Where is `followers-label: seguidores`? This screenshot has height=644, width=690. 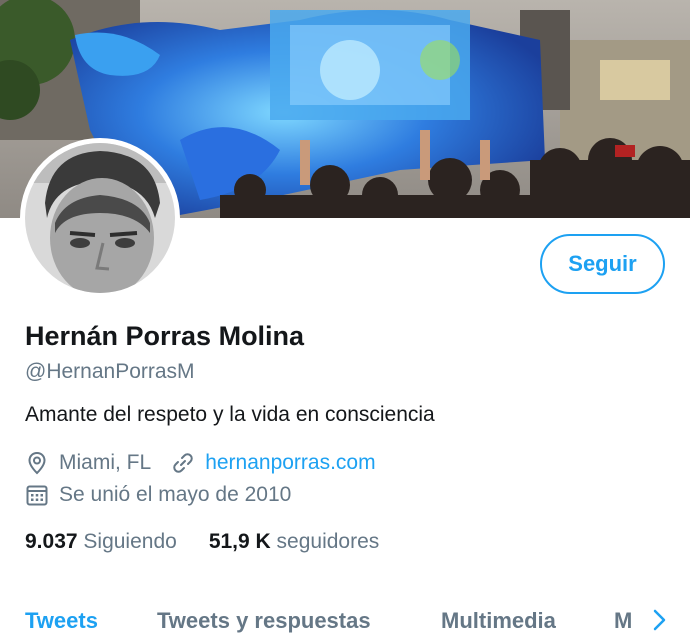
followers-label: seguidores is located at coordinates (328, 541).